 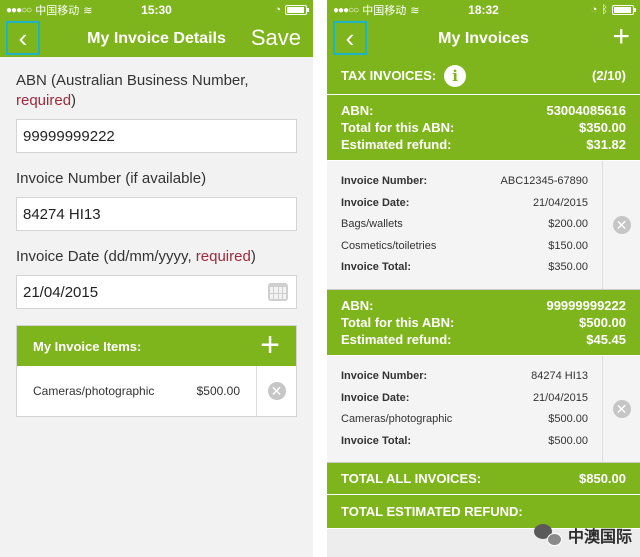 What do you see at coordinates (464, 245) in the screenshot?
I see `table-row: Cosmetics/toiletries $150.00` at bounding box center [464, 245].